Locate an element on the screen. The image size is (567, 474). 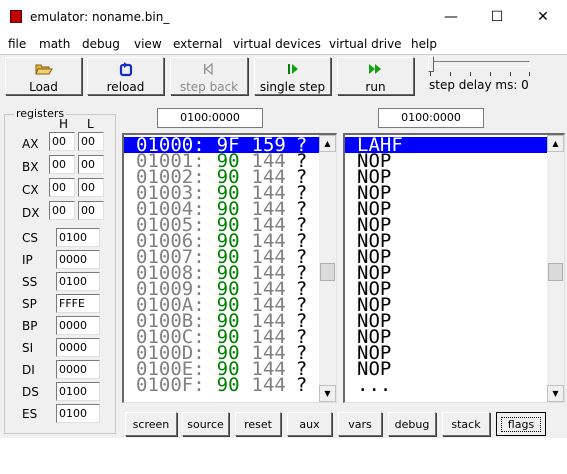
memory-char-value: ? is located at coordinates (301, 385).